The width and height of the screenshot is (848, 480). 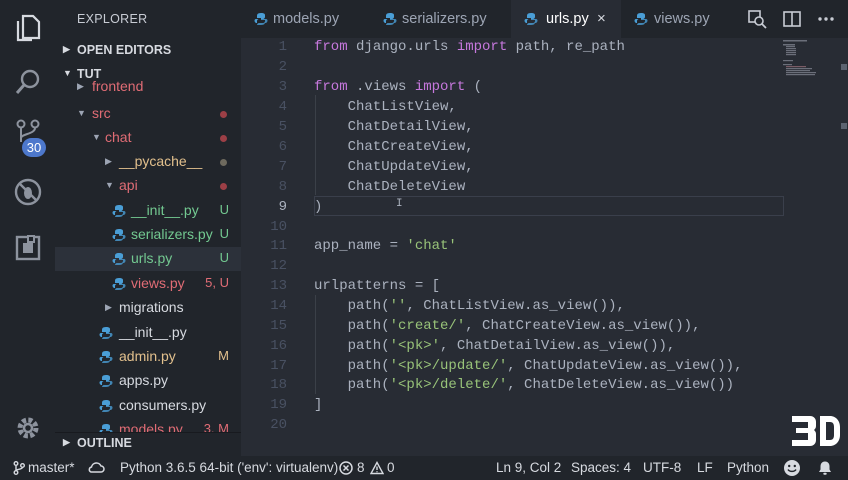 What do you see at coordinates (278, 385) in the screenshot?
I see `line-number: 18` at bounding box center [278, 385].